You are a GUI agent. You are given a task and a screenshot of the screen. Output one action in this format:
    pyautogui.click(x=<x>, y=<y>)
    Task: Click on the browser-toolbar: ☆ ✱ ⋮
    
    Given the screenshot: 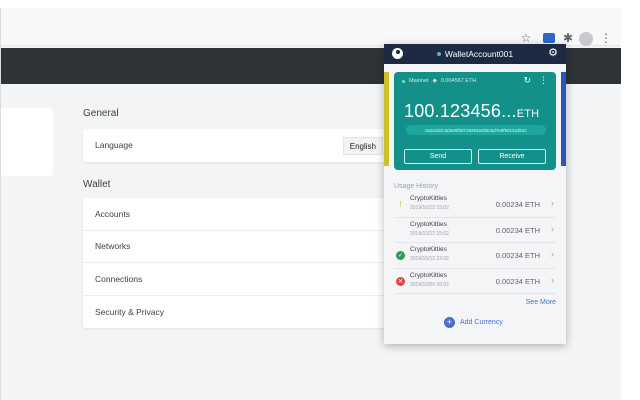 What is the action you would take?
    pyautogui.click(x=311, y=27)
    